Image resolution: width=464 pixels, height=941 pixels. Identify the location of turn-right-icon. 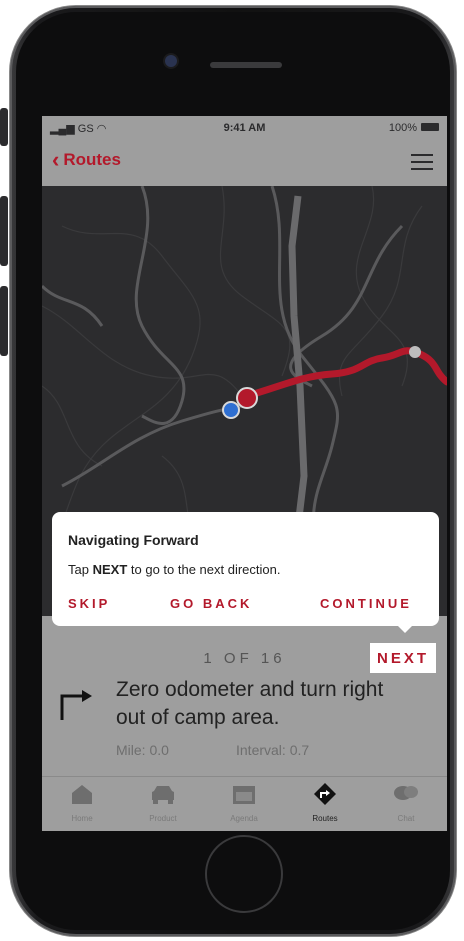
(76, 705).